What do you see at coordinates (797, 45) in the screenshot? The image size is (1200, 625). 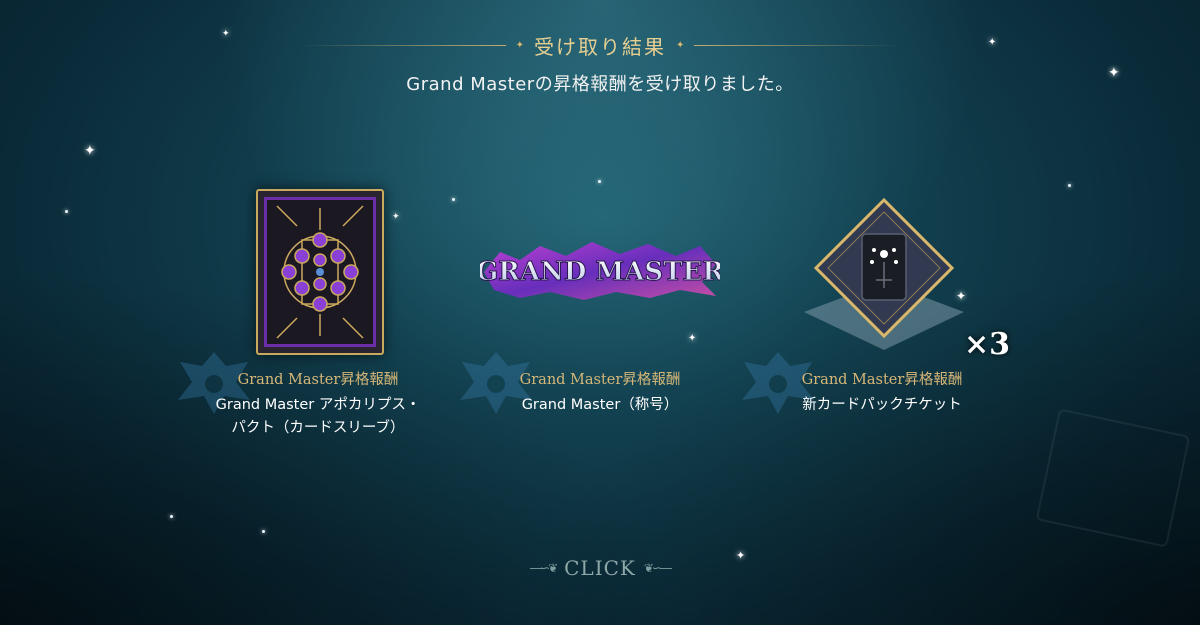 I see `header-divider-right` at bounding box center [797, 45].